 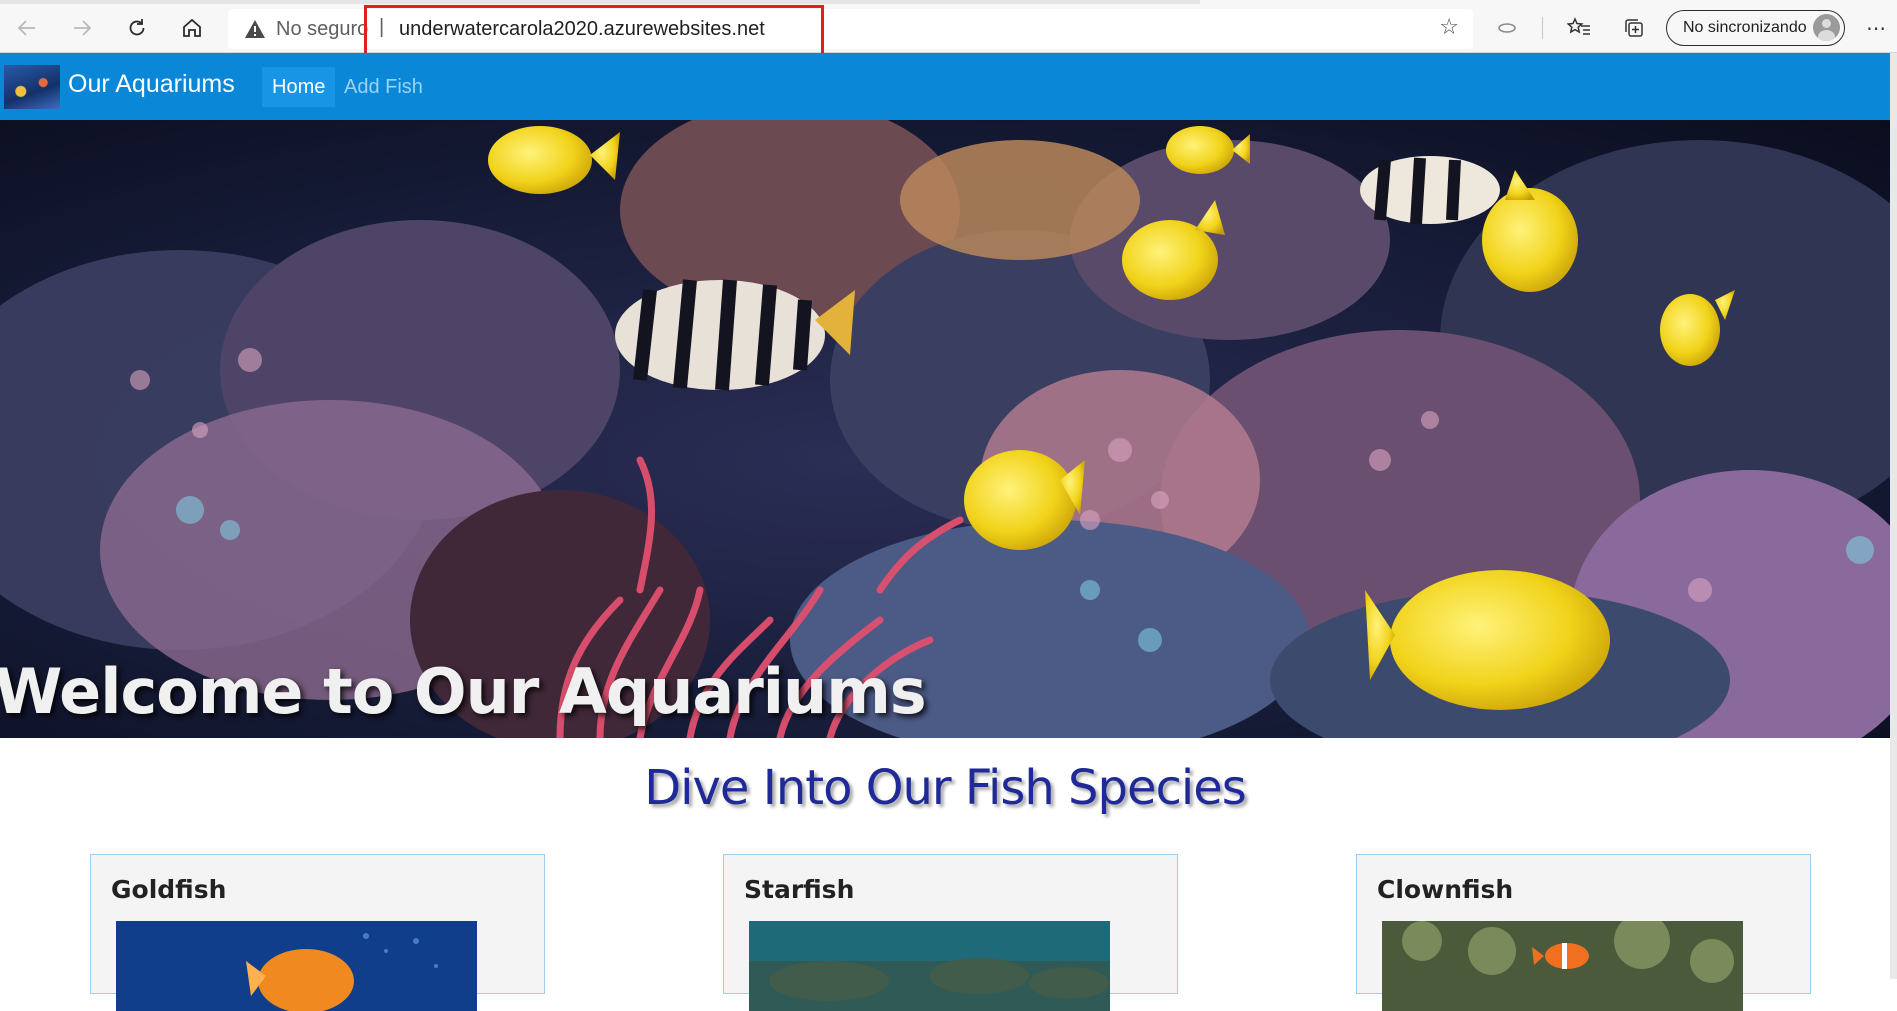 What do you see at coordinates (600, 2) in the screenshot?
I see `tab-strip` at bounding box center [600, 2].